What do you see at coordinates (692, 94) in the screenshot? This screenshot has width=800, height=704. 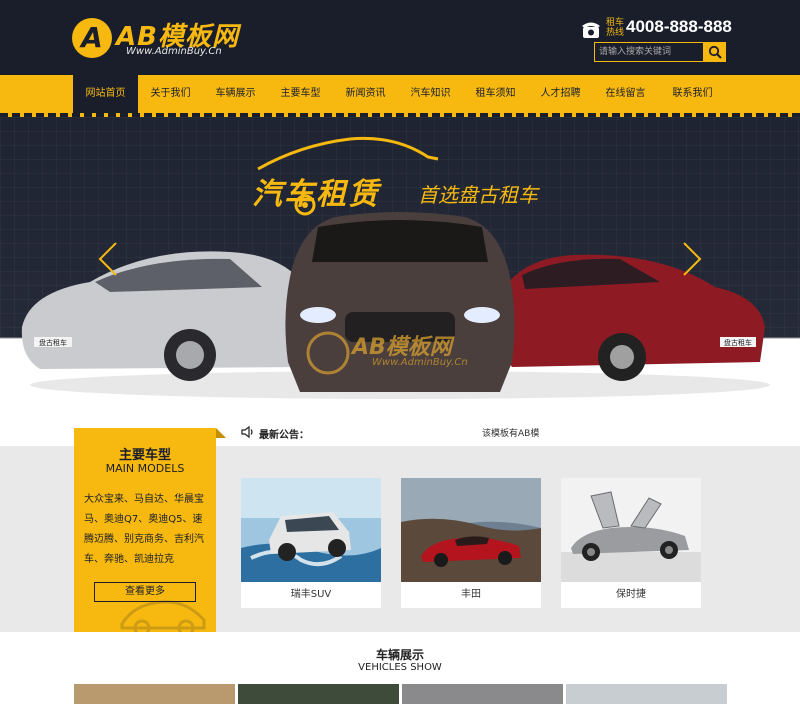 I see `nav-item: 联系我们` at bounding box center [692, 94].